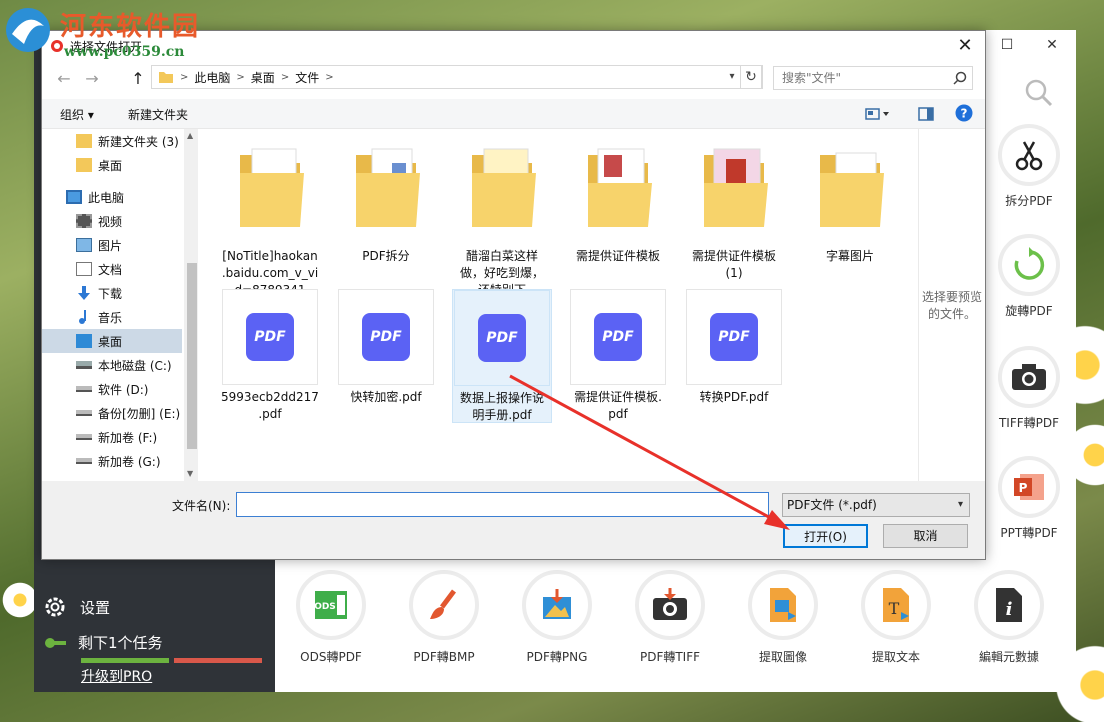  What do you see at coordinates (325, 607) in the screenshot?
I see `svg-text: ODS` at bounding box center [325, 607].